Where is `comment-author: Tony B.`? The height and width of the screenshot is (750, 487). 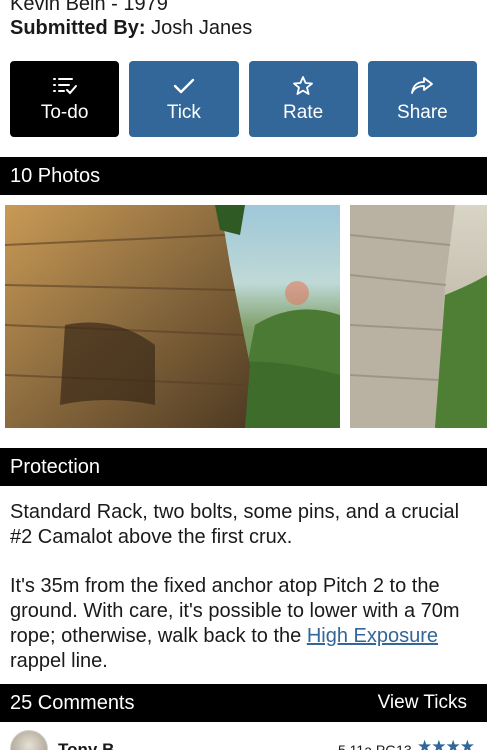
comment-author: Tony B. is located at coordinates (88, 745).